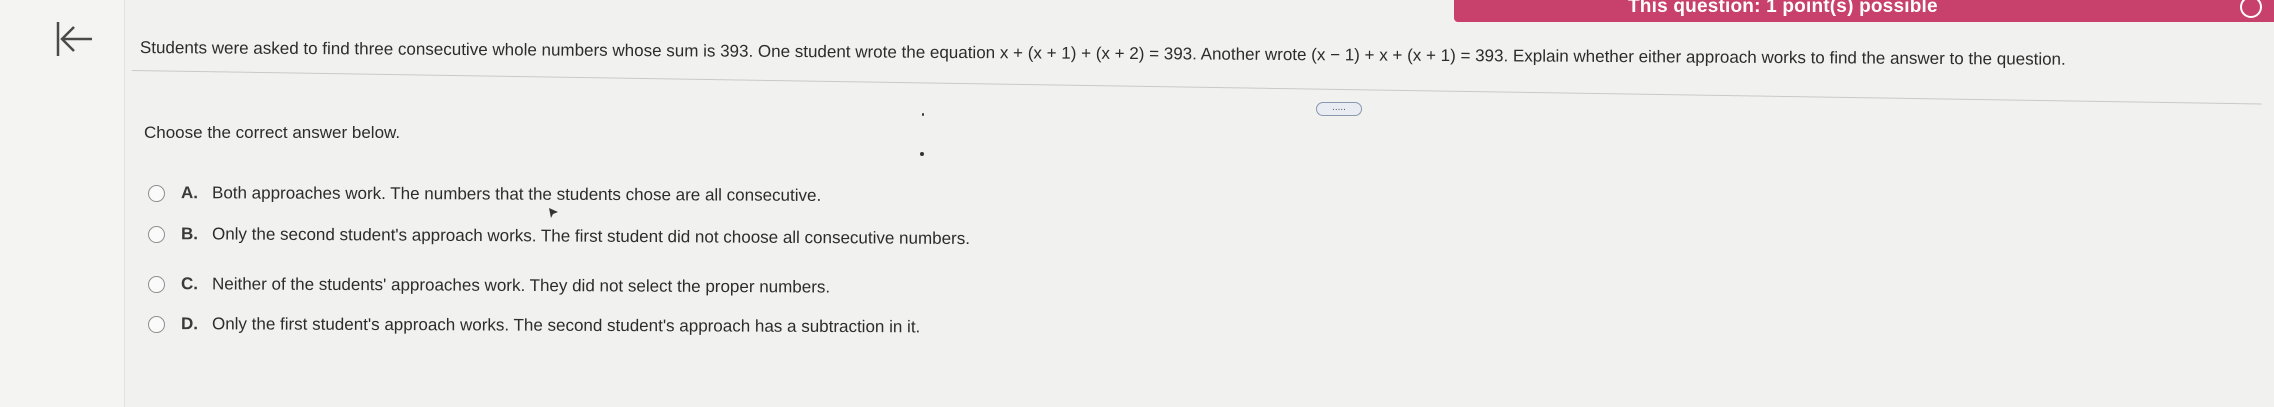 This screenshot has width=2274, height=407. What do you see at coordinates (1783, 8) in the screenshot?
I see `points-possible-text: This question: 1 point(s) possible` at bounding box center [1783, 8].